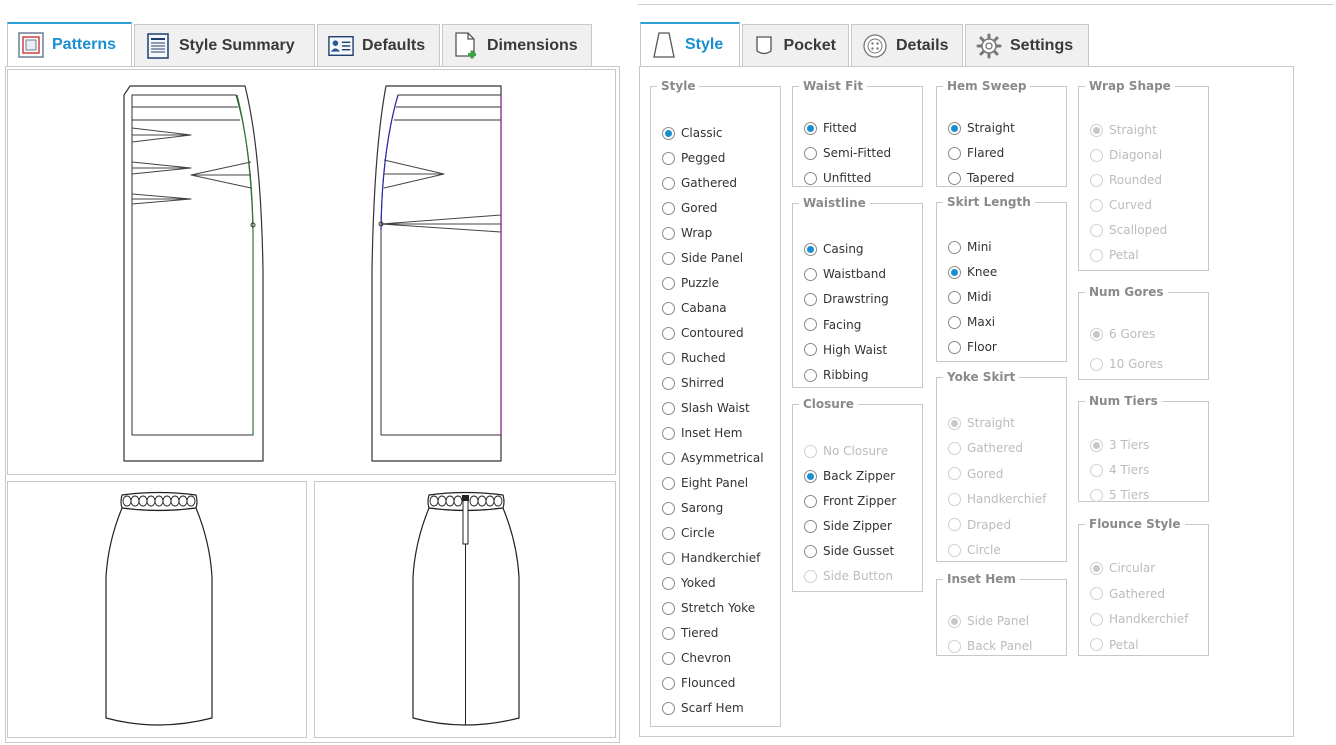 The image size is (1336, 745). What do you see at coordinates (830, 128) in the screenshot?
I see `radio-option-waist-fit-fitted: Fitted` at bounding box center [830, 128].